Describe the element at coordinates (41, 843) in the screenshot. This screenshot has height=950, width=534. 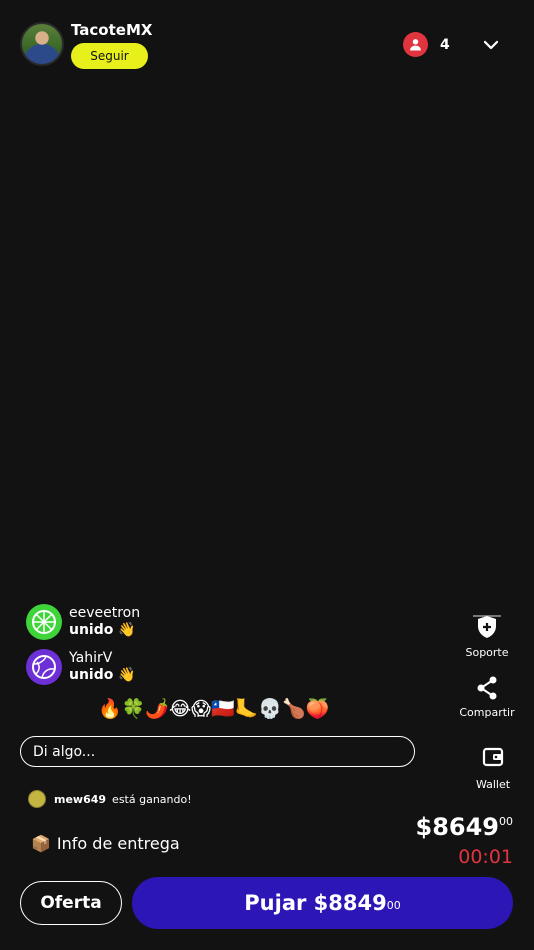
I see `package-icon: 📦` at that location.